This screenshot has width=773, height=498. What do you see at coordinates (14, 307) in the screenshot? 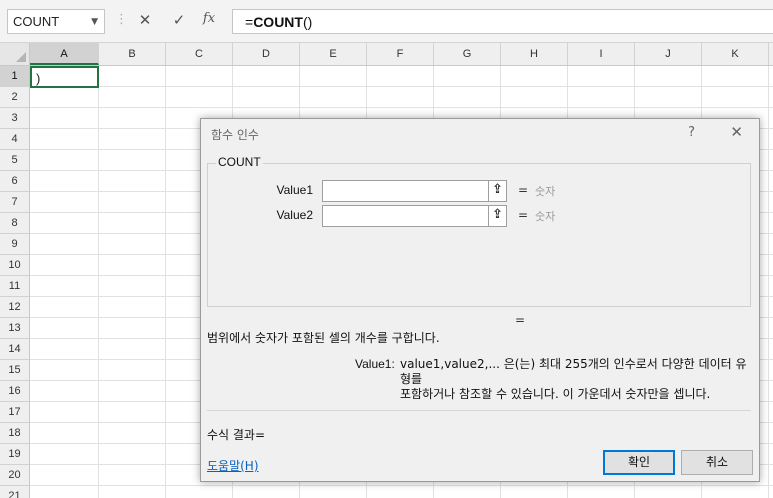
I see `row-header-12: 12` at bounding box center [14, 307].